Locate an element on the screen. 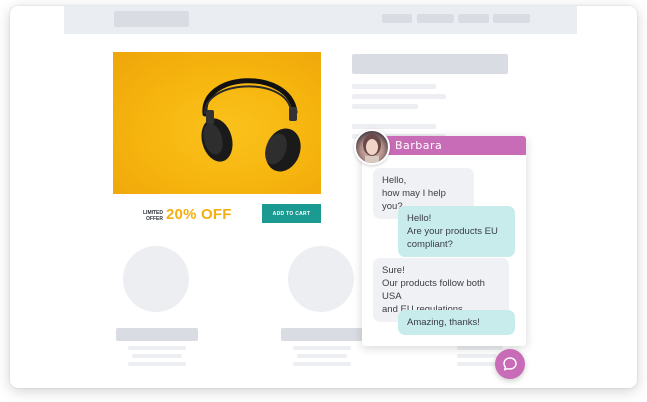 This screenshot has width=647, height=402. headphones-icon is located at coordinates (251, 125).